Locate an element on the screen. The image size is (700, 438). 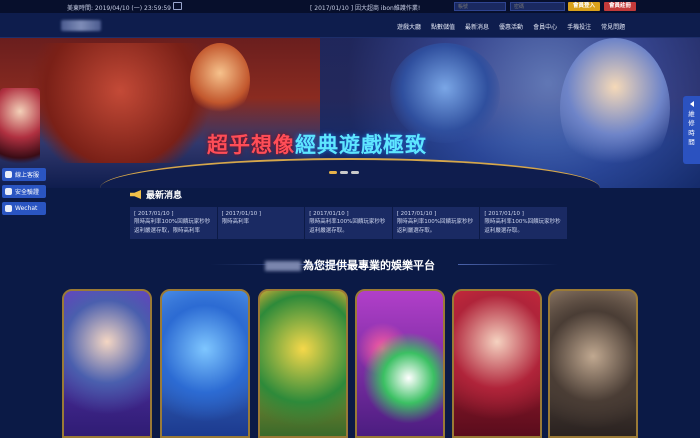
game-card-sports is located at coordinates (303, 363).